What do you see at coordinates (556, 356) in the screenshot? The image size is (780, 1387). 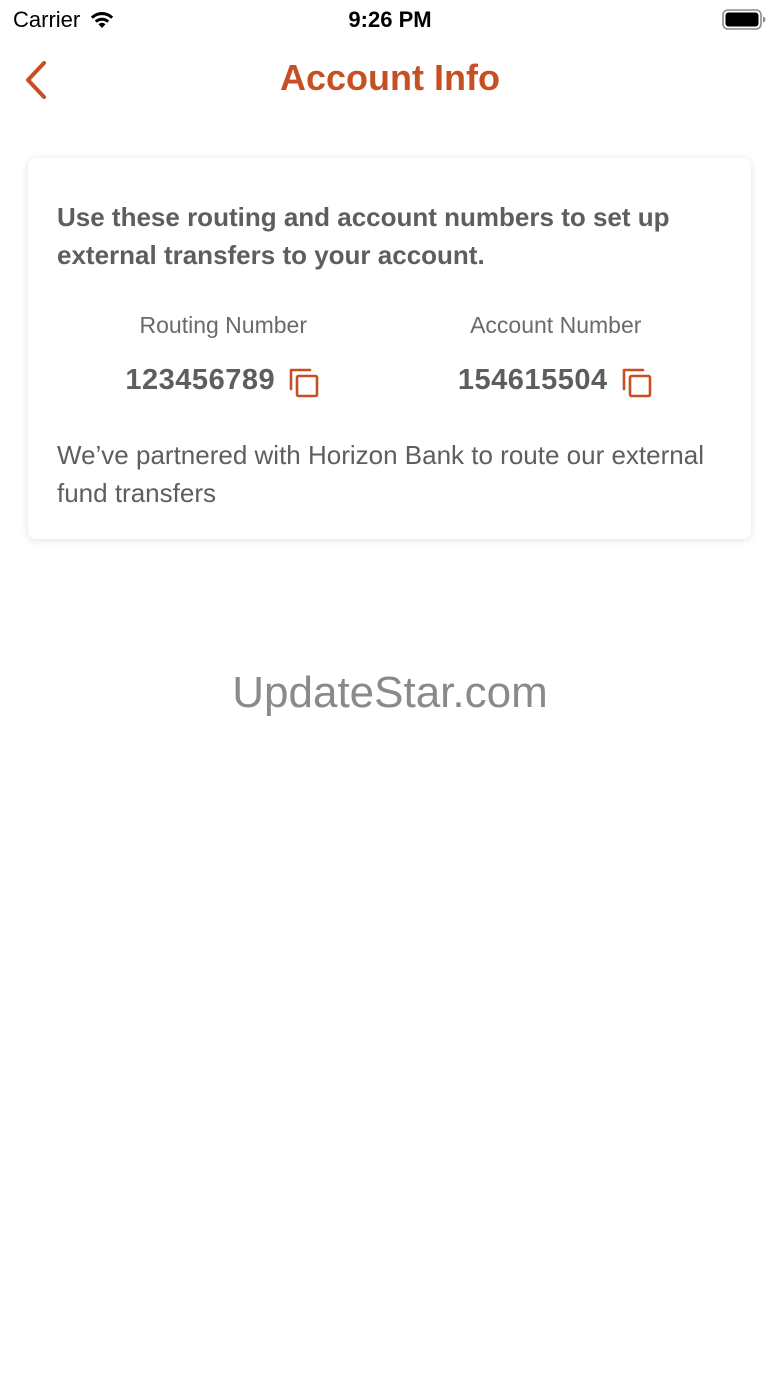 I see `account-number-block: Account Number 154615504` at bounding box center [556, 356].